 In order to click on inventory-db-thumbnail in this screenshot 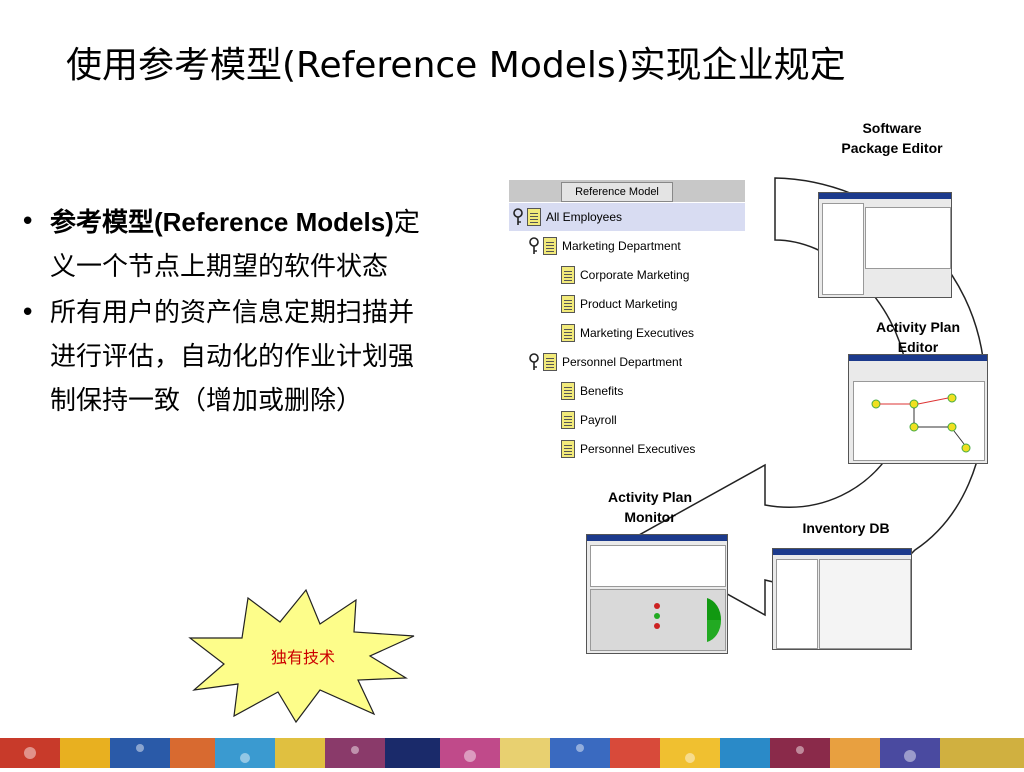, I will do `click(842, 599)`.